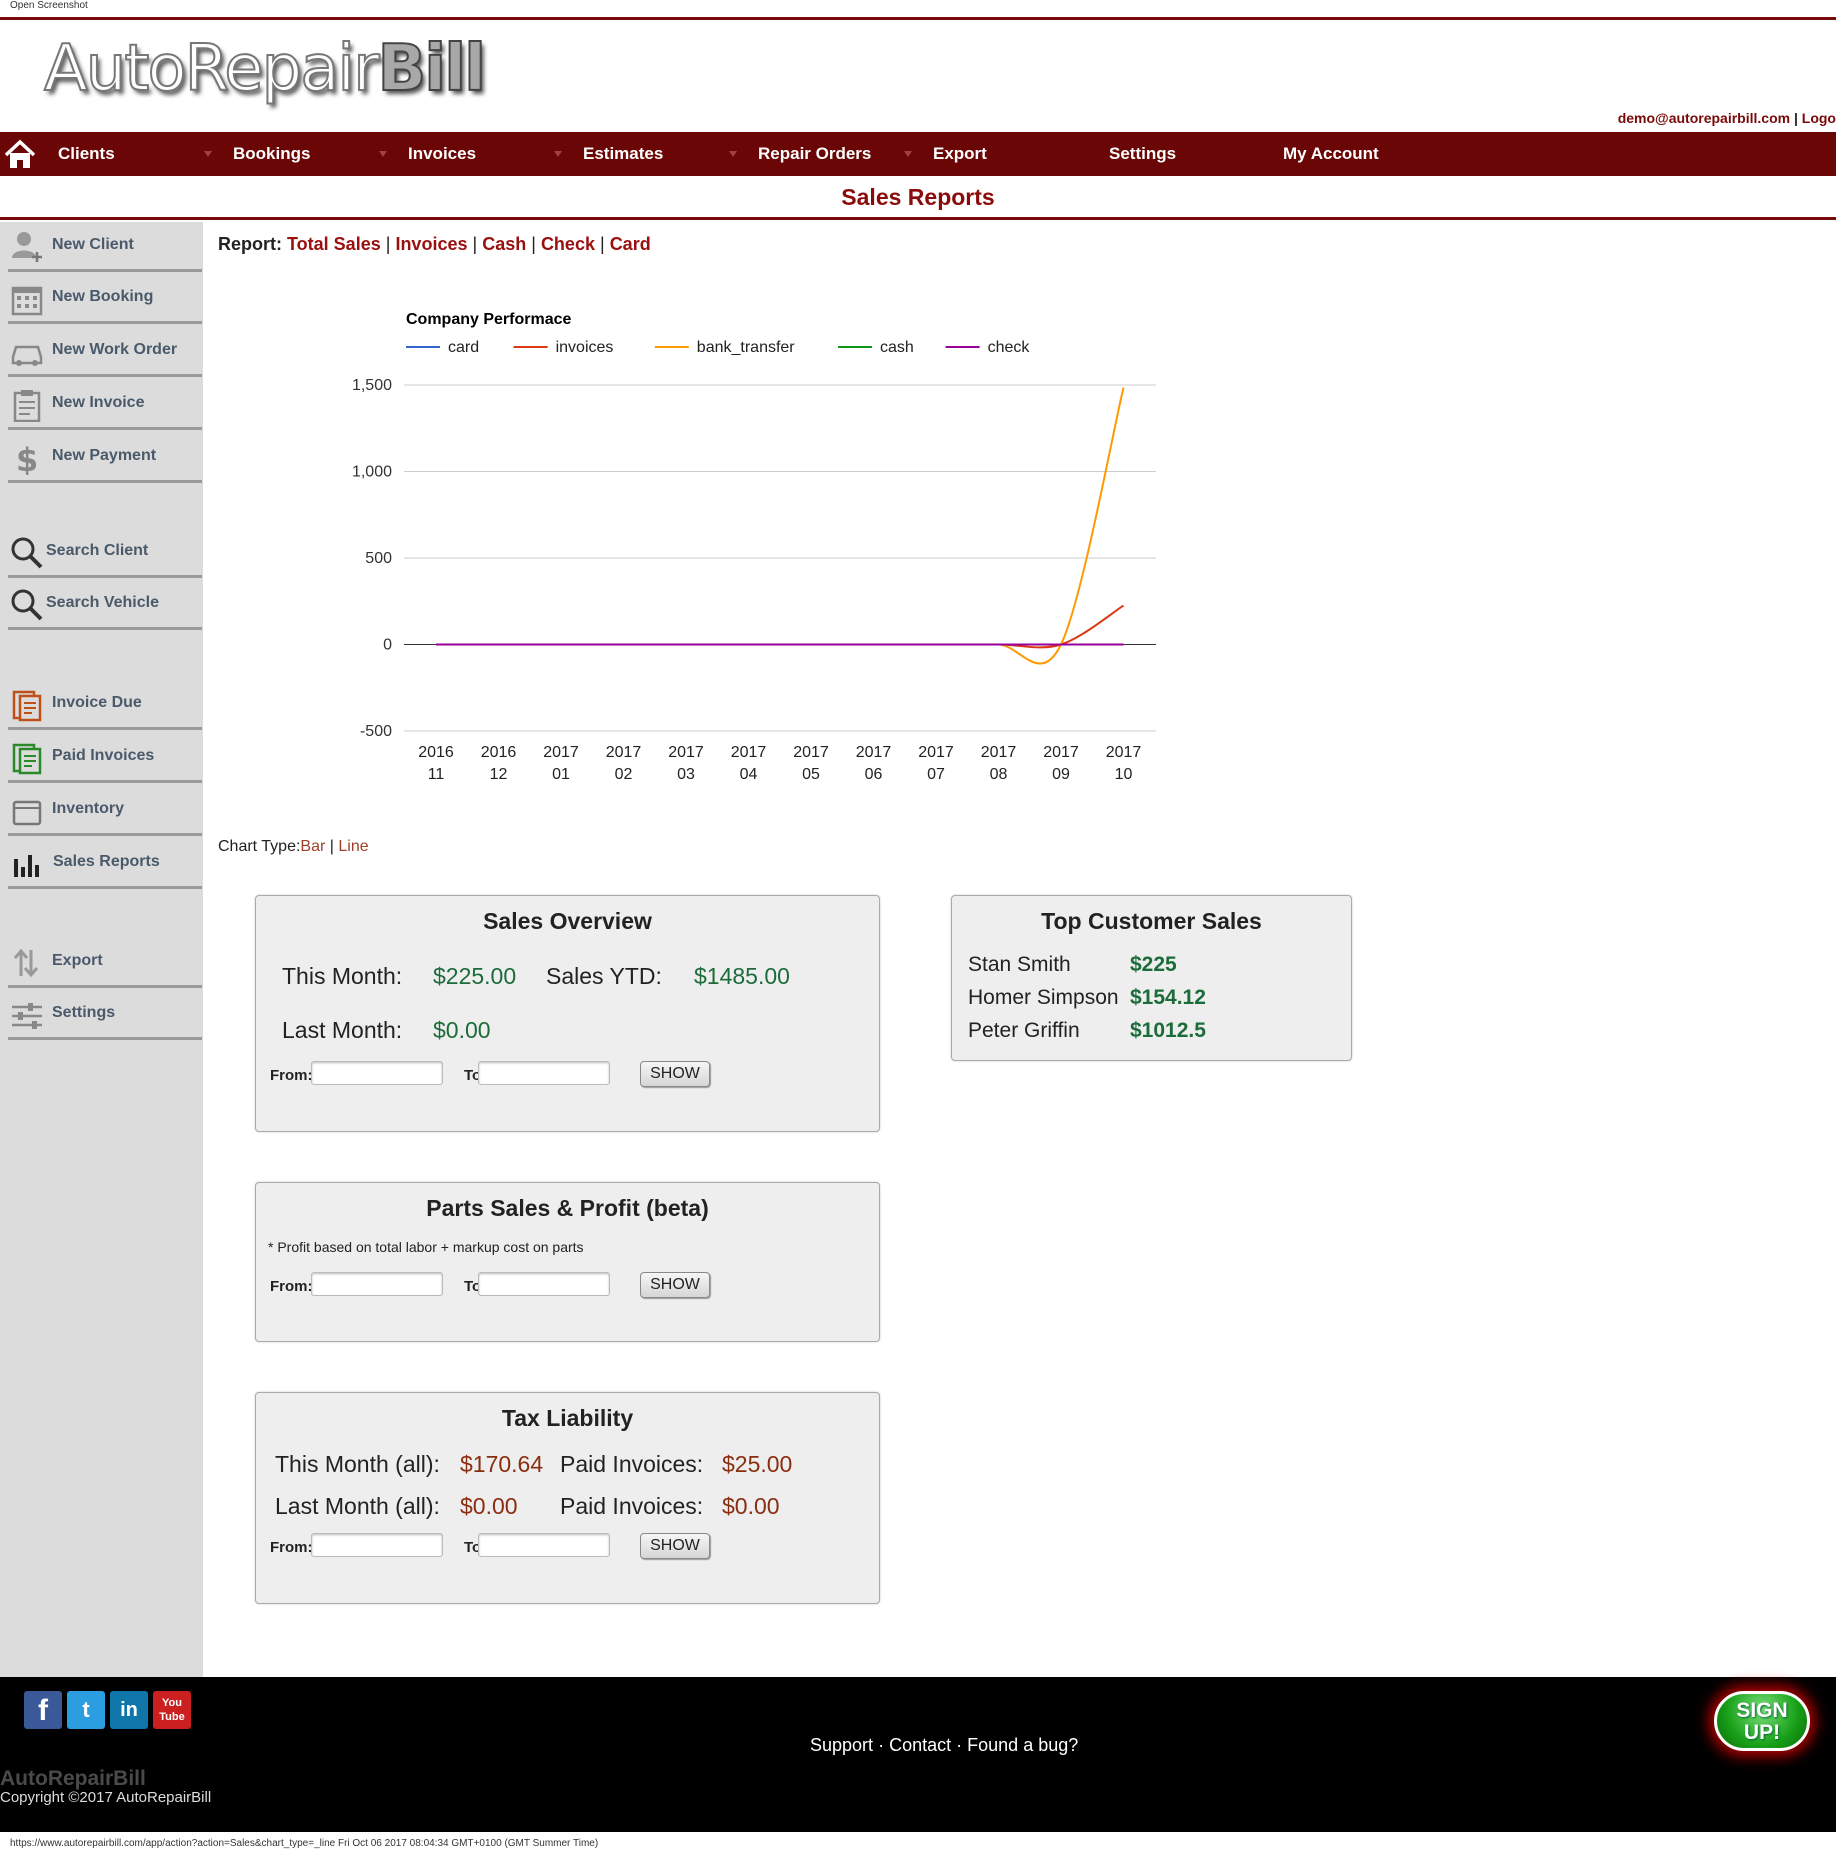  I want to click on chart-type-line-link: Line, so click(353, 846).